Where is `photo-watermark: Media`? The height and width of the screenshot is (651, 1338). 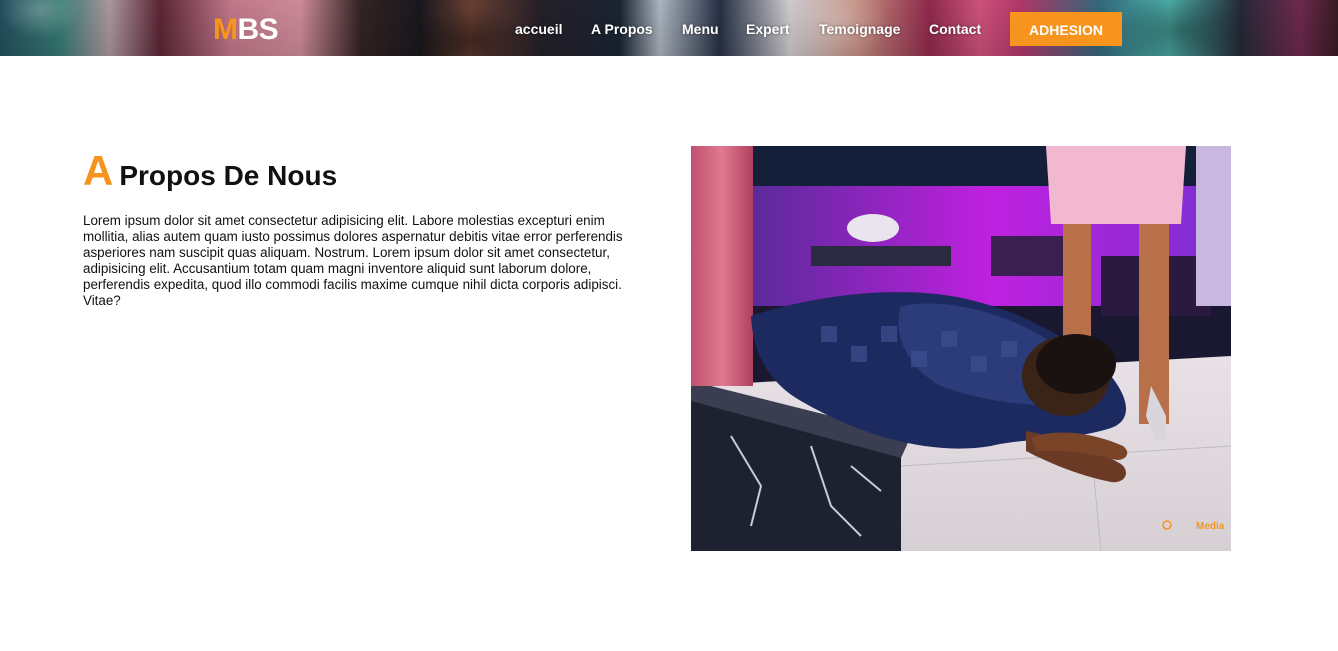 photo-watermark: Media is located at coordinates (1210, 526).